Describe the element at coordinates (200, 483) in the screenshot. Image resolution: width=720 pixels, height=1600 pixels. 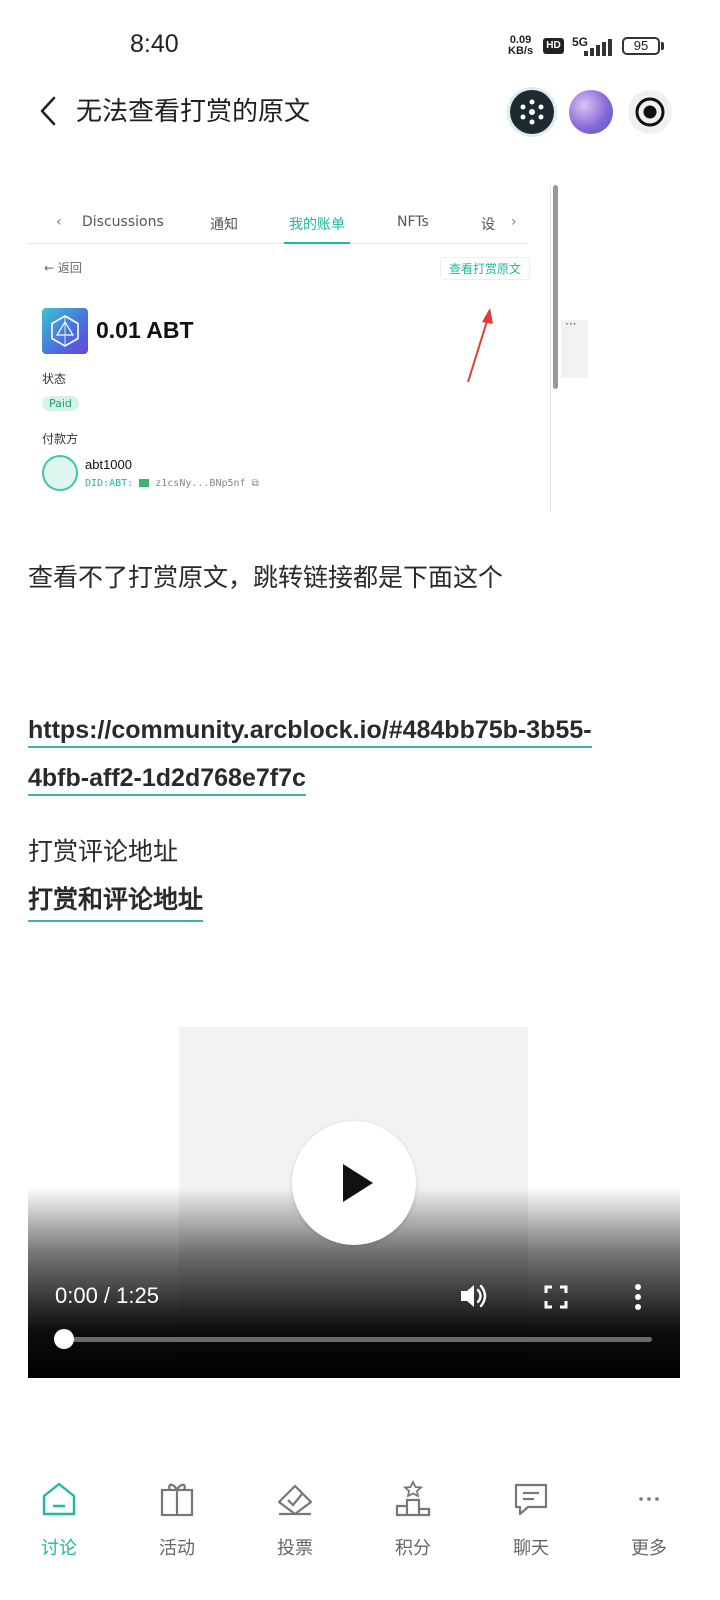
I see `did-value: z1csNy...BNp5nf` at that location.